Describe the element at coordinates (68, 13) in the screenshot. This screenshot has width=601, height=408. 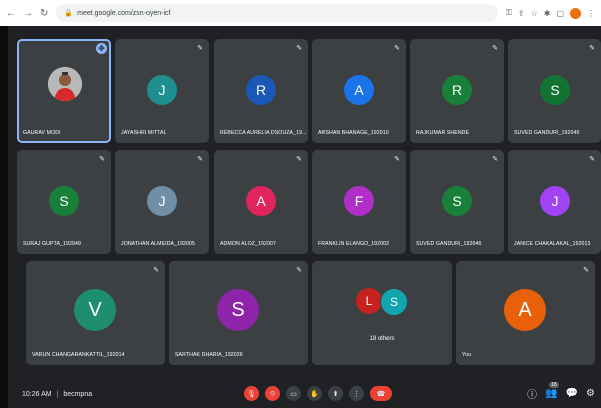
I see `lock-icon: 🔒` at that location.